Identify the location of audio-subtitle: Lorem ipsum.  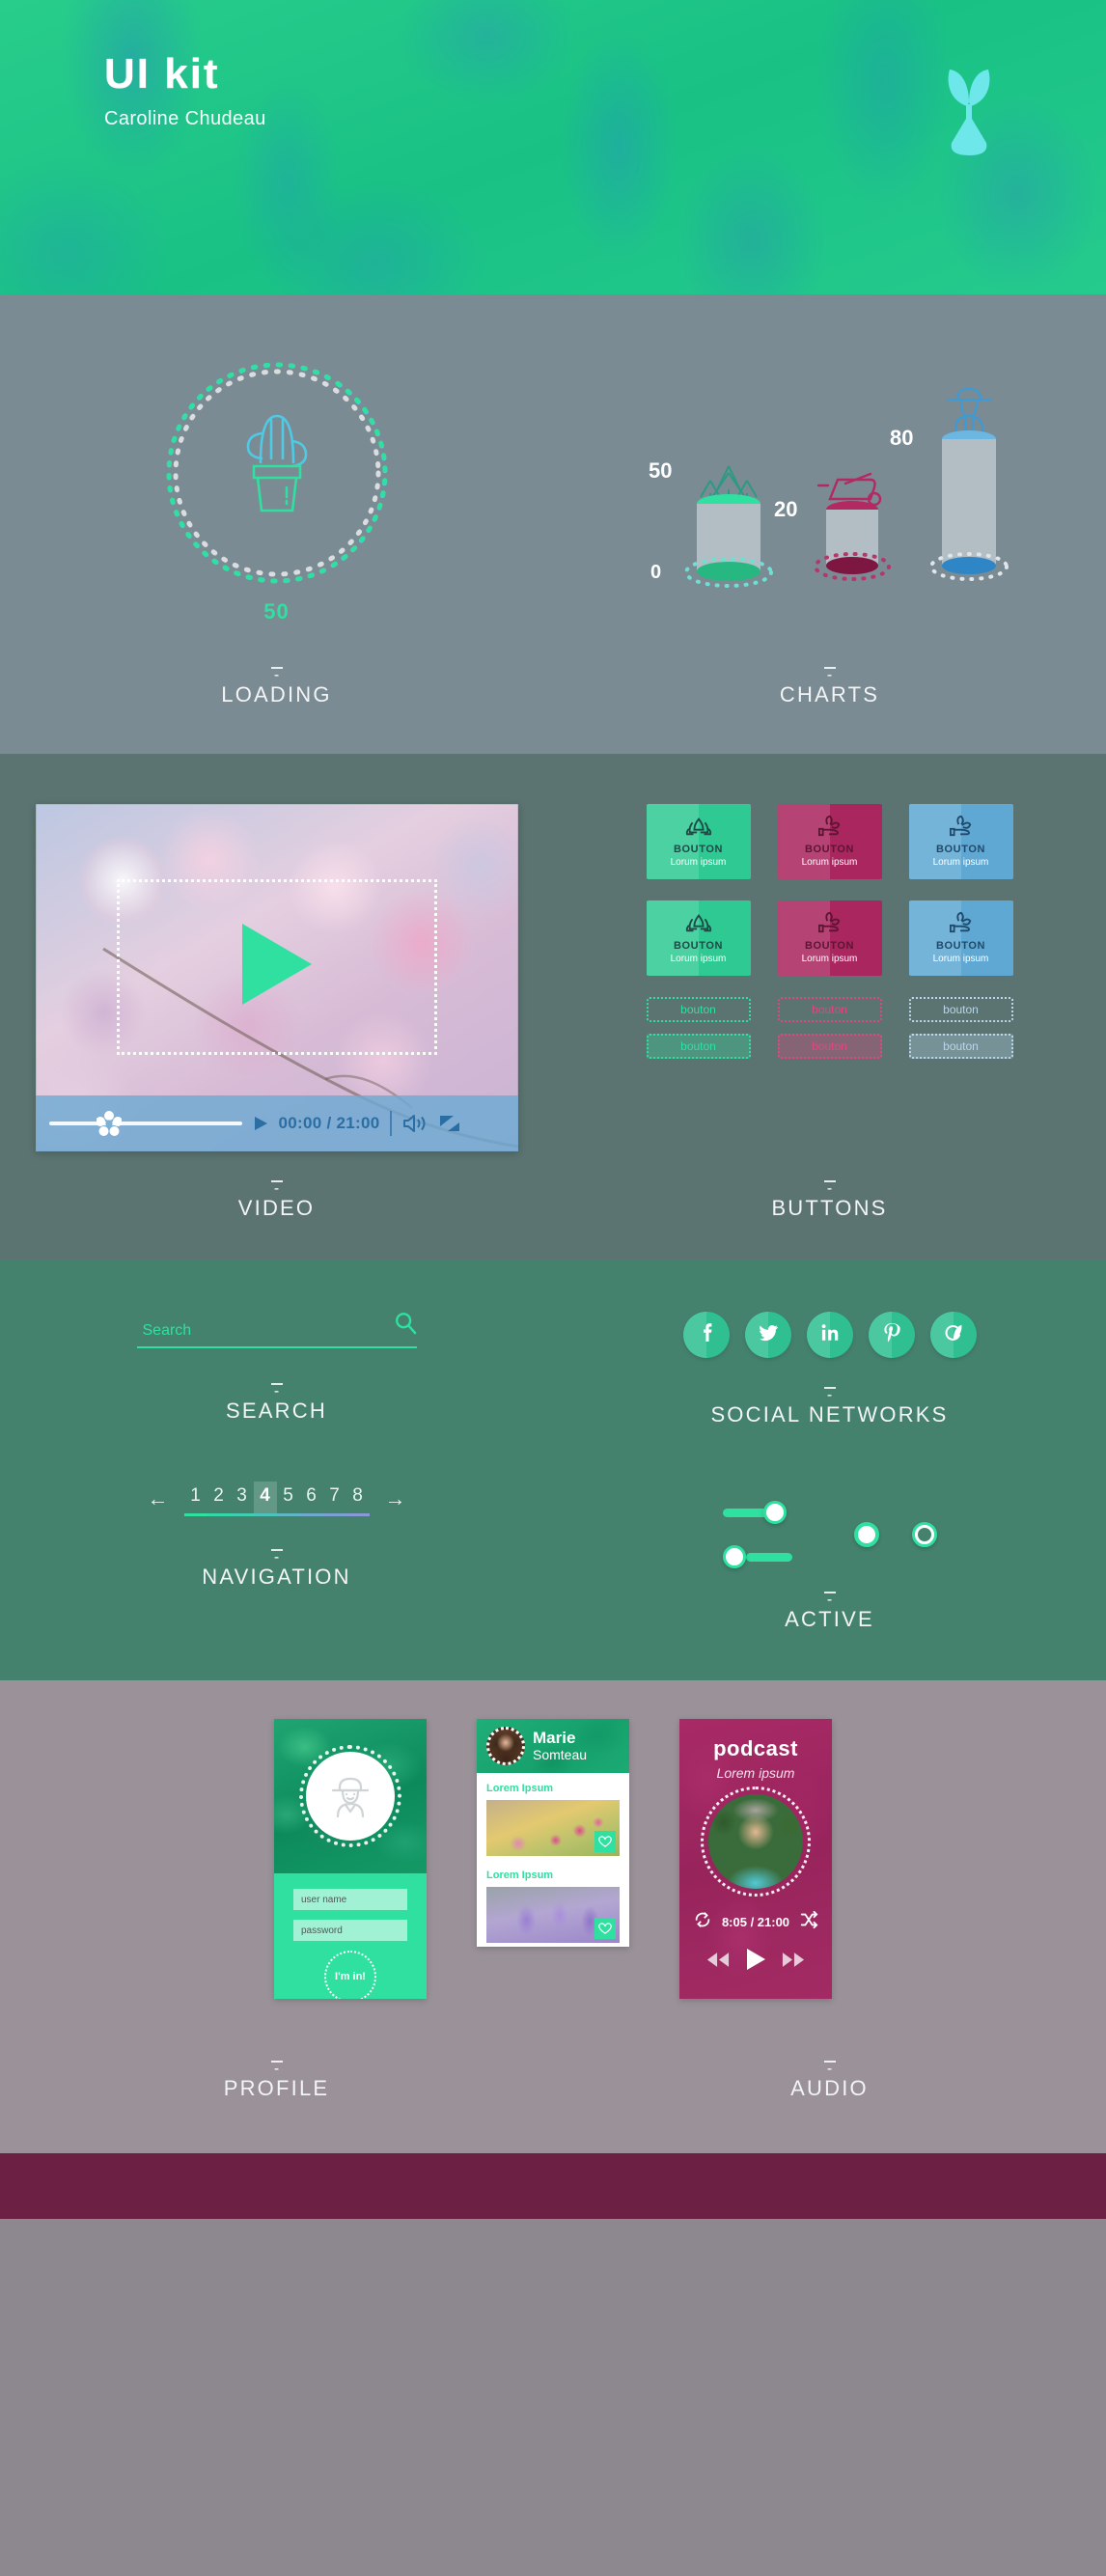
(755, 1773).